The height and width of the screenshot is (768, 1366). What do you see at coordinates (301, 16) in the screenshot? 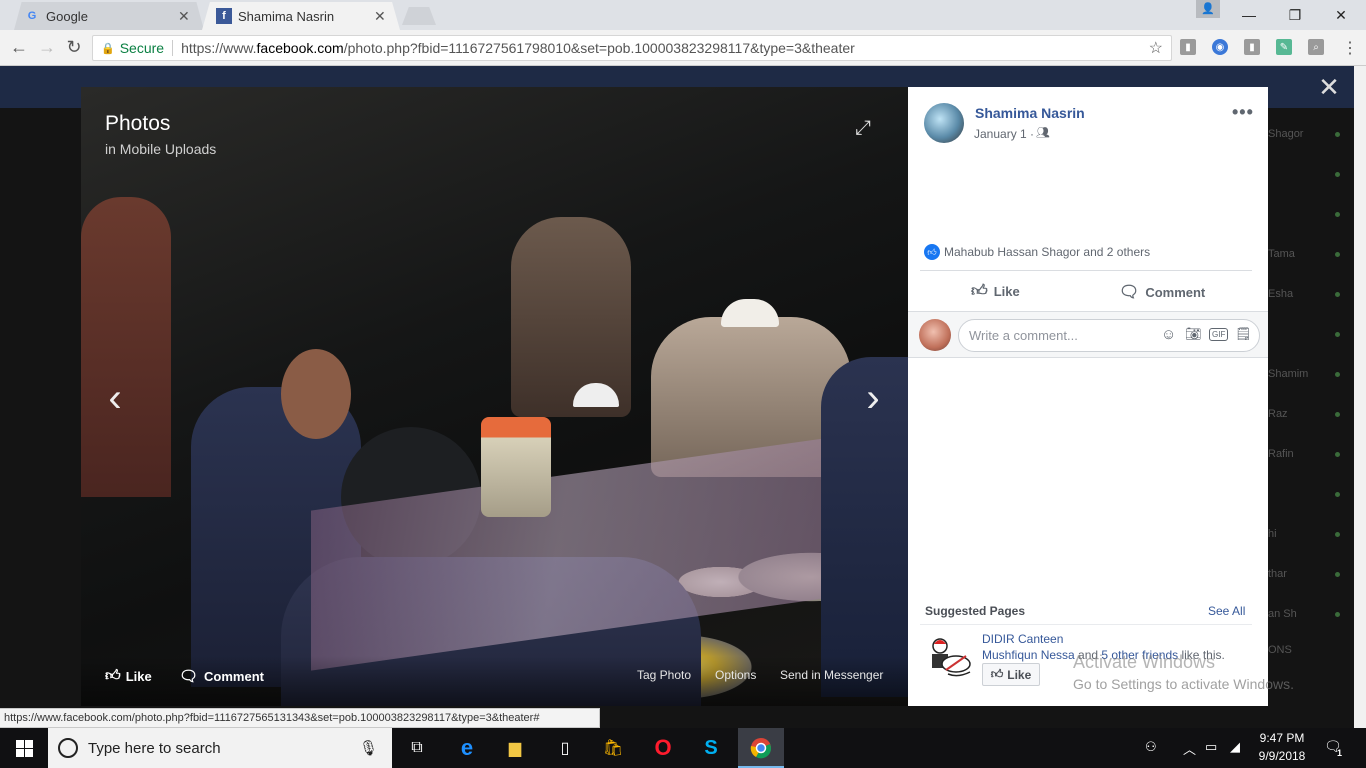
I see `tab-shamima-nasrin: f Shamima Nasrin ✕` at bounding box center [301, 16].